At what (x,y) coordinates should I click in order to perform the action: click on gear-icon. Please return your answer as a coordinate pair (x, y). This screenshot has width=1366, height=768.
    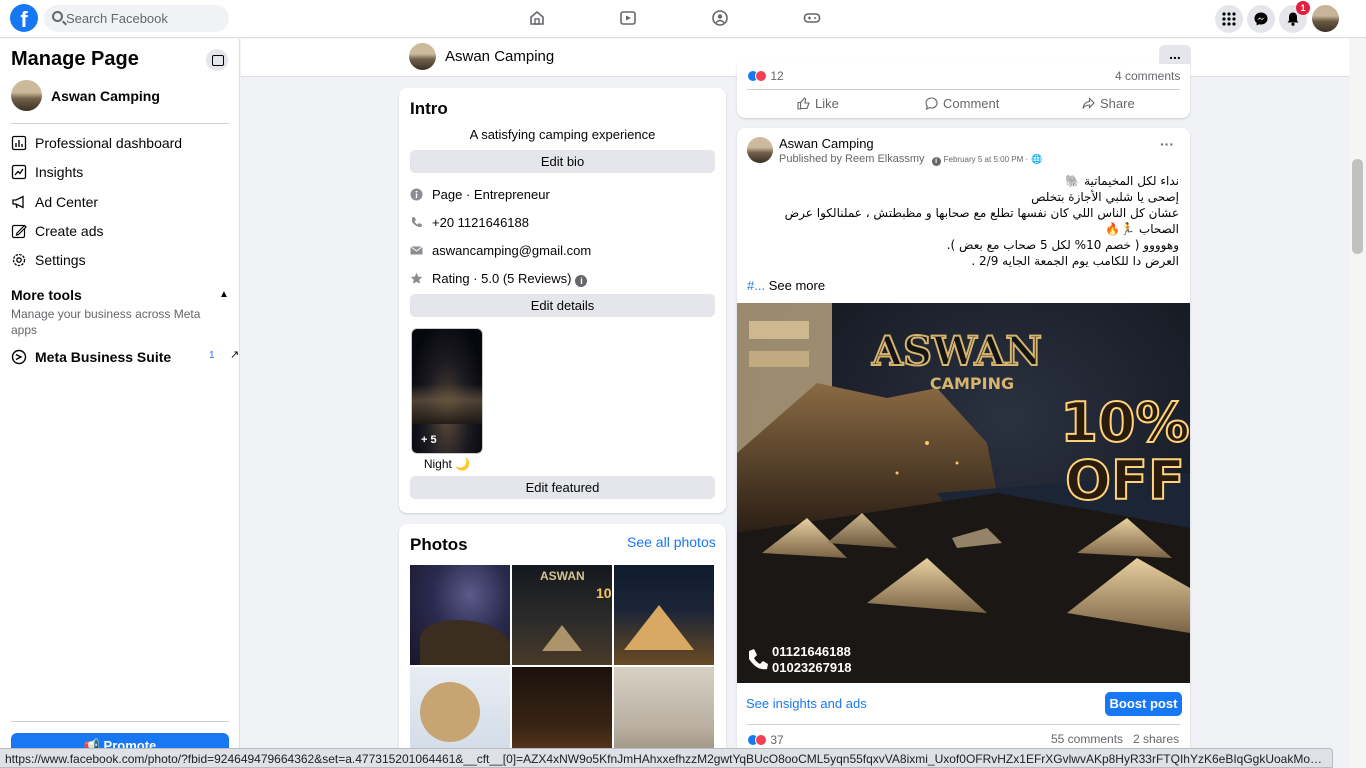
    Looking at the image, I should click on (19, 260).